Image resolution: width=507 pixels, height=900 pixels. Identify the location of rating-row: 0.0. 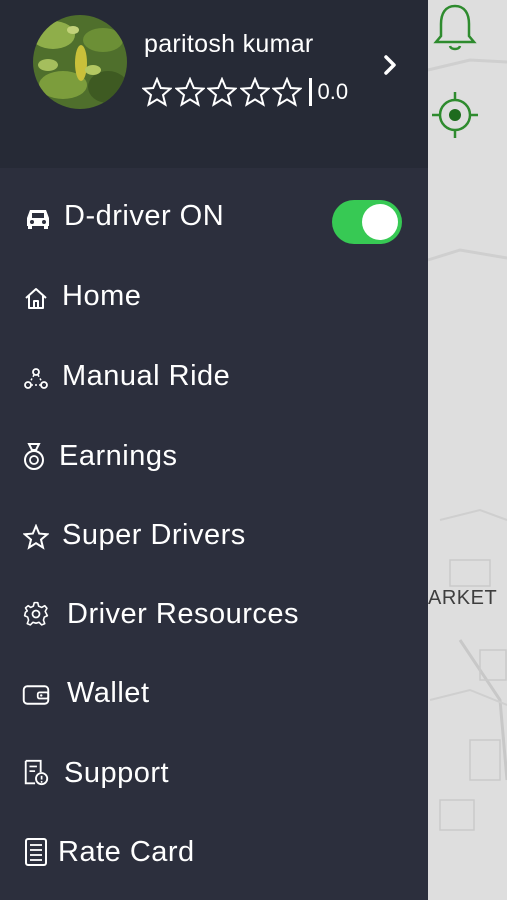
(245, 92).